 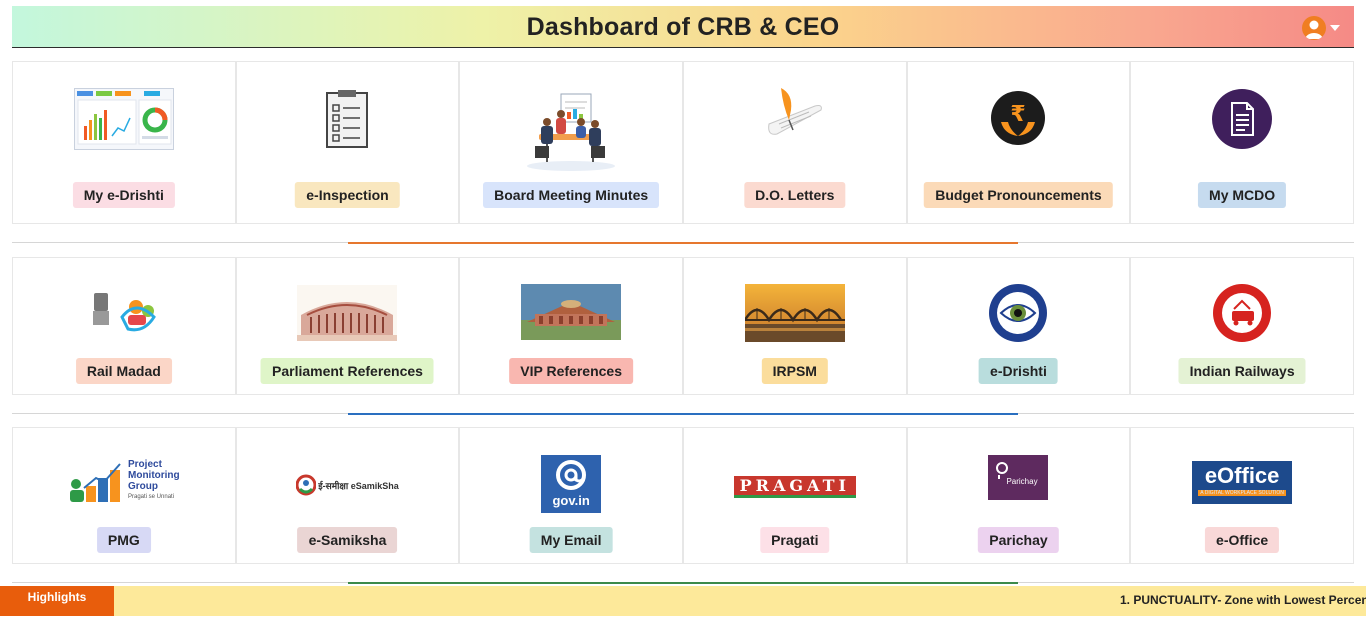 I want to click on tile-e-samiksha: ई-समीक्षा eSamikSha e-Samiksha, so click(x=347, y=495).